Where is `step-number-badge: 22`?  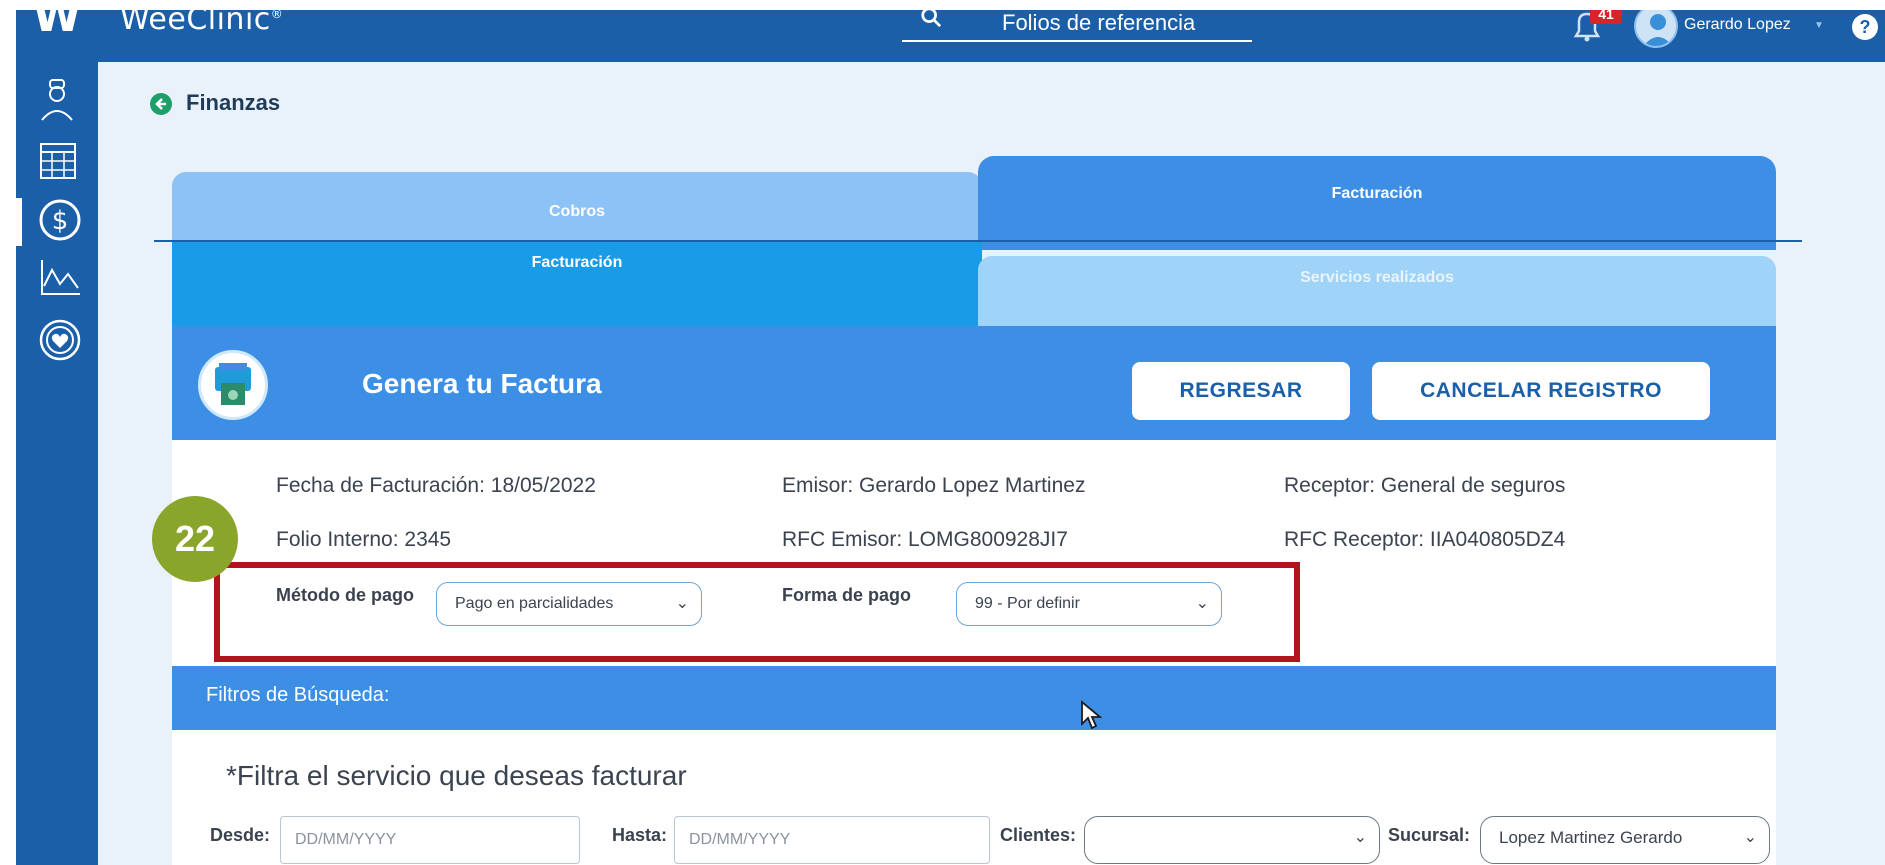 step-number-badge: 22 is located at coordinates (195, 539).